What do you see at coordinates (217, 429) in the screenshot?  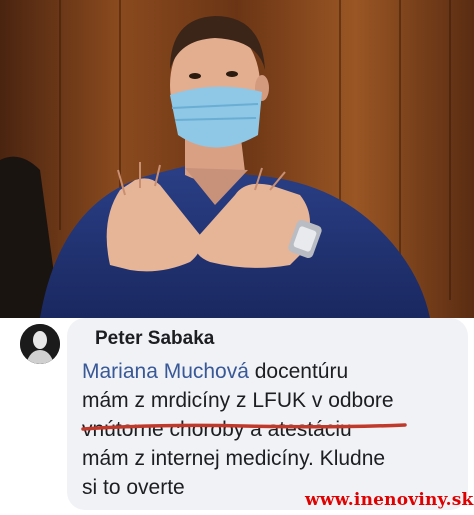 I see `comment-line-3: vnútorne choroby a atestáciu` at bounding box center [217, 429].